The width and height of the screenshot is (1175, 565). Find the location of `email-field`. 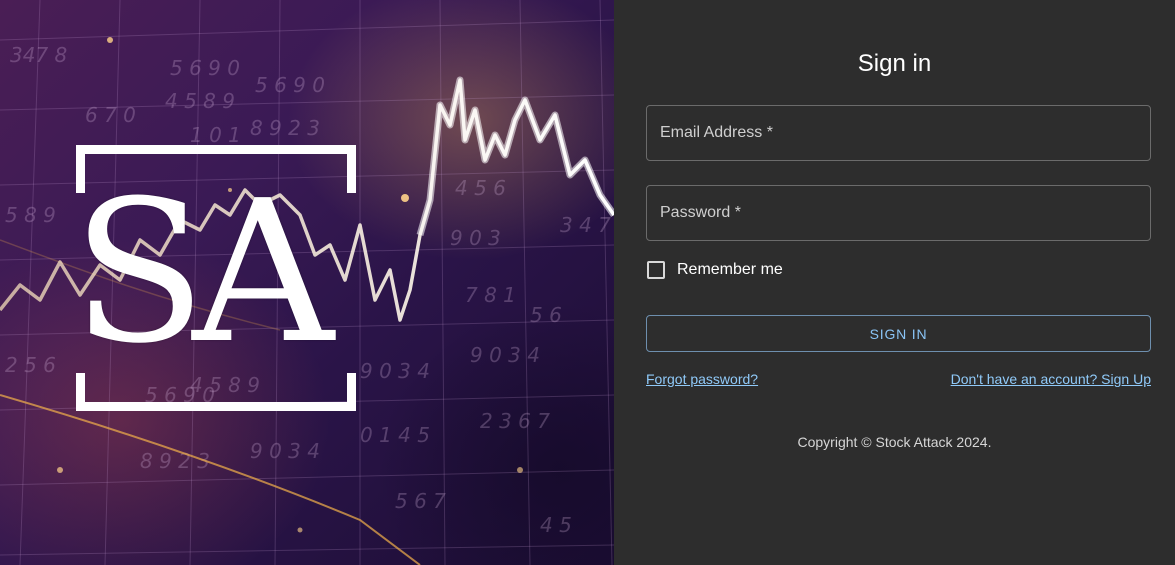

email-field is located at coordinates (898, 133).